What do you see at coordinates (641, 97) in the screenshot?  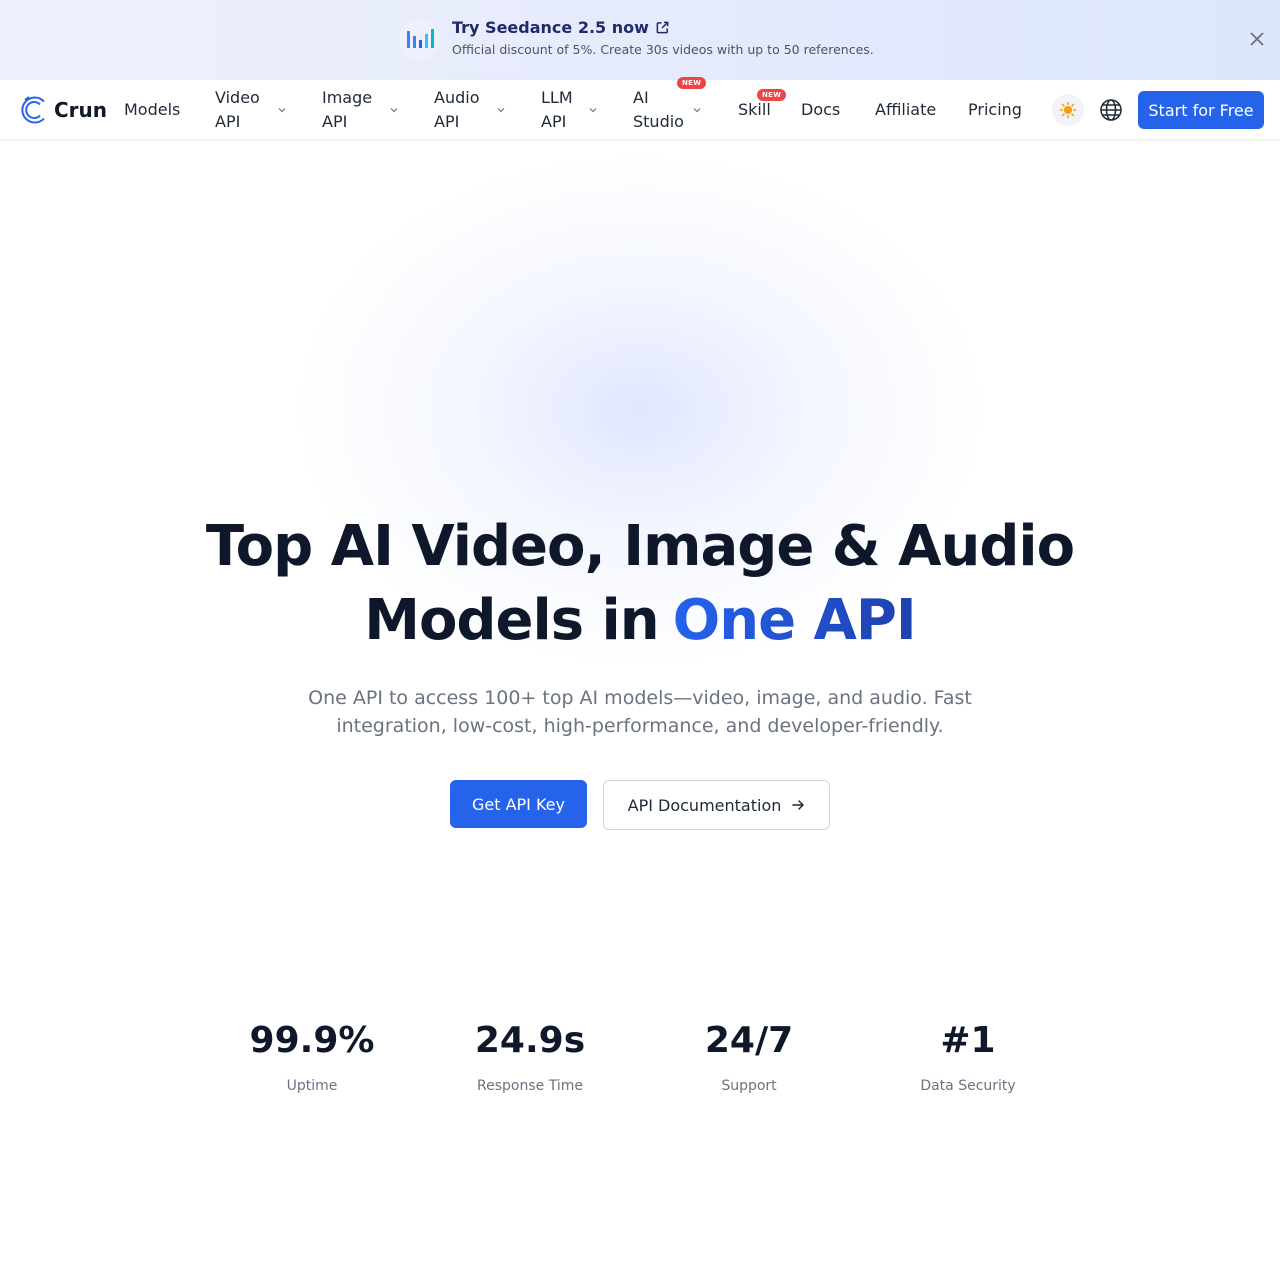 I see `nav-ai-studio-label-1: AI` at bounding box center [641, 97].